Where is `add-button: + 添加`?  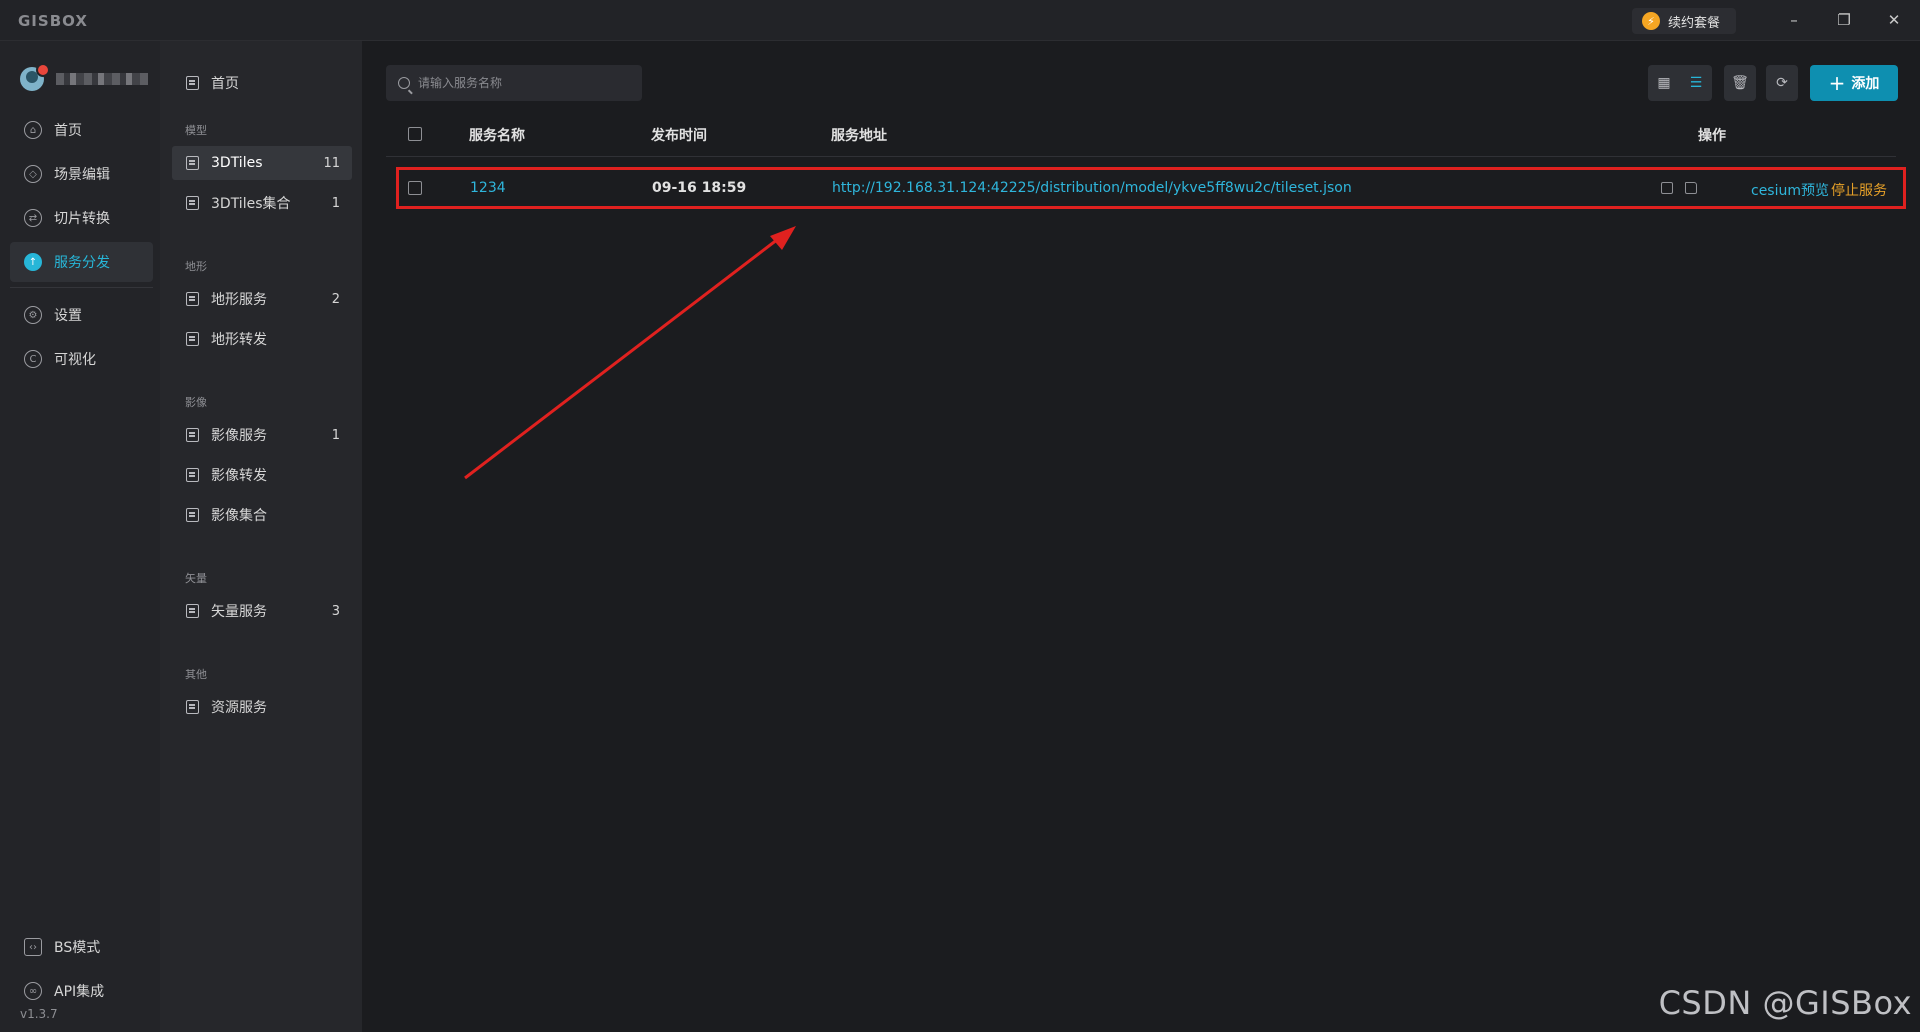
add-button: + 添加 is located at coordinates (1854, 83).